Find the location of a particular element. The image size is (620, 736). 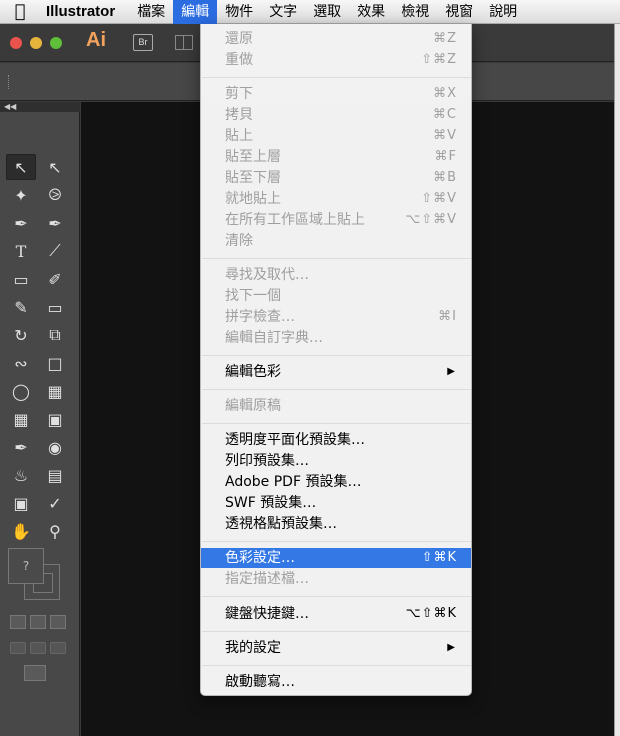

free-transform-tool-icon: □ is located at coordinates (55, 363).